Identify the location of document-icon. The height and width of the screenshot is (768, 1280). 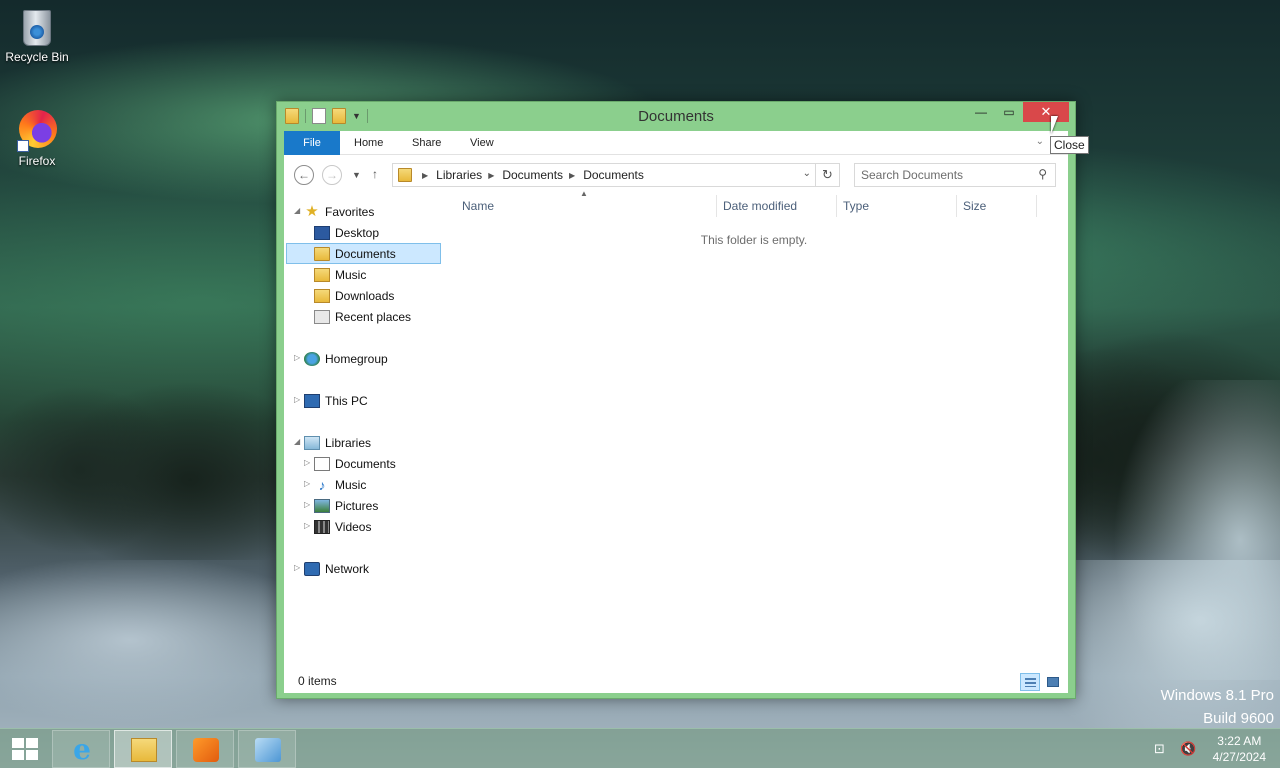
(322, 463).